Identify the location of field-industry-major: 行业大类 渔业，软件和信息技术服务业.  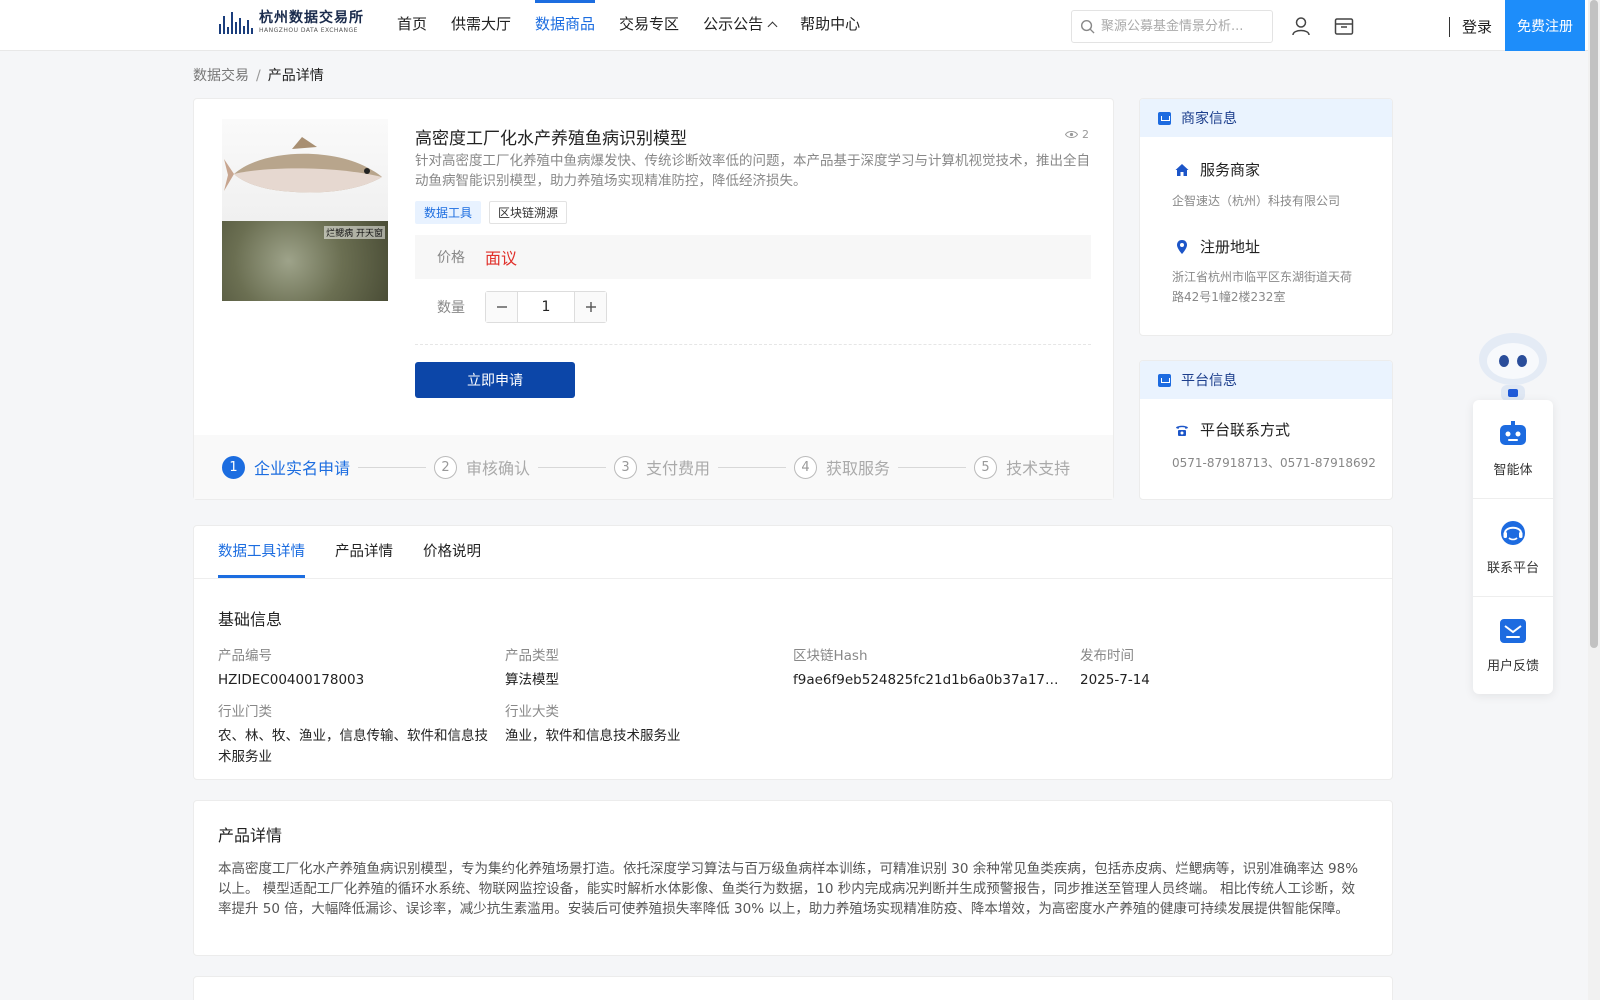
(640, 723).